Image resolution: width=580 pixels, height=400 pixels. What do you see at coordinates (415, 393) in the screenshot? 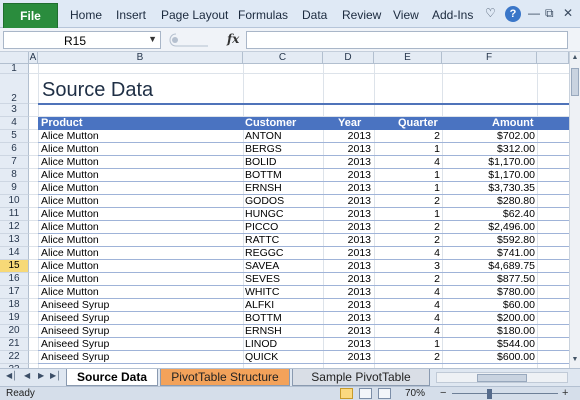
I see `zoom-level: 70%` at bounding box center [415, 393].